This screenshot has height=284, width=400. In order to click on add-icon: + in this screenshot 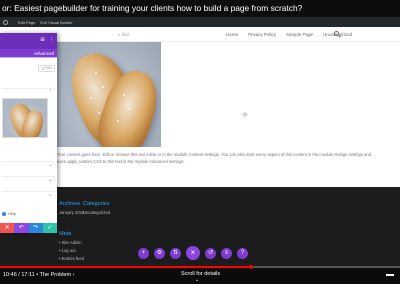, I will do `click(143, 253)`.